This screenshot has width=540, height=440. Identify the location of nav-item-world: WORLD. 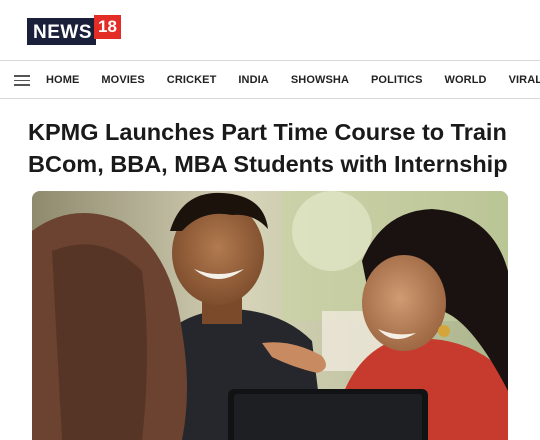
(466, 80).